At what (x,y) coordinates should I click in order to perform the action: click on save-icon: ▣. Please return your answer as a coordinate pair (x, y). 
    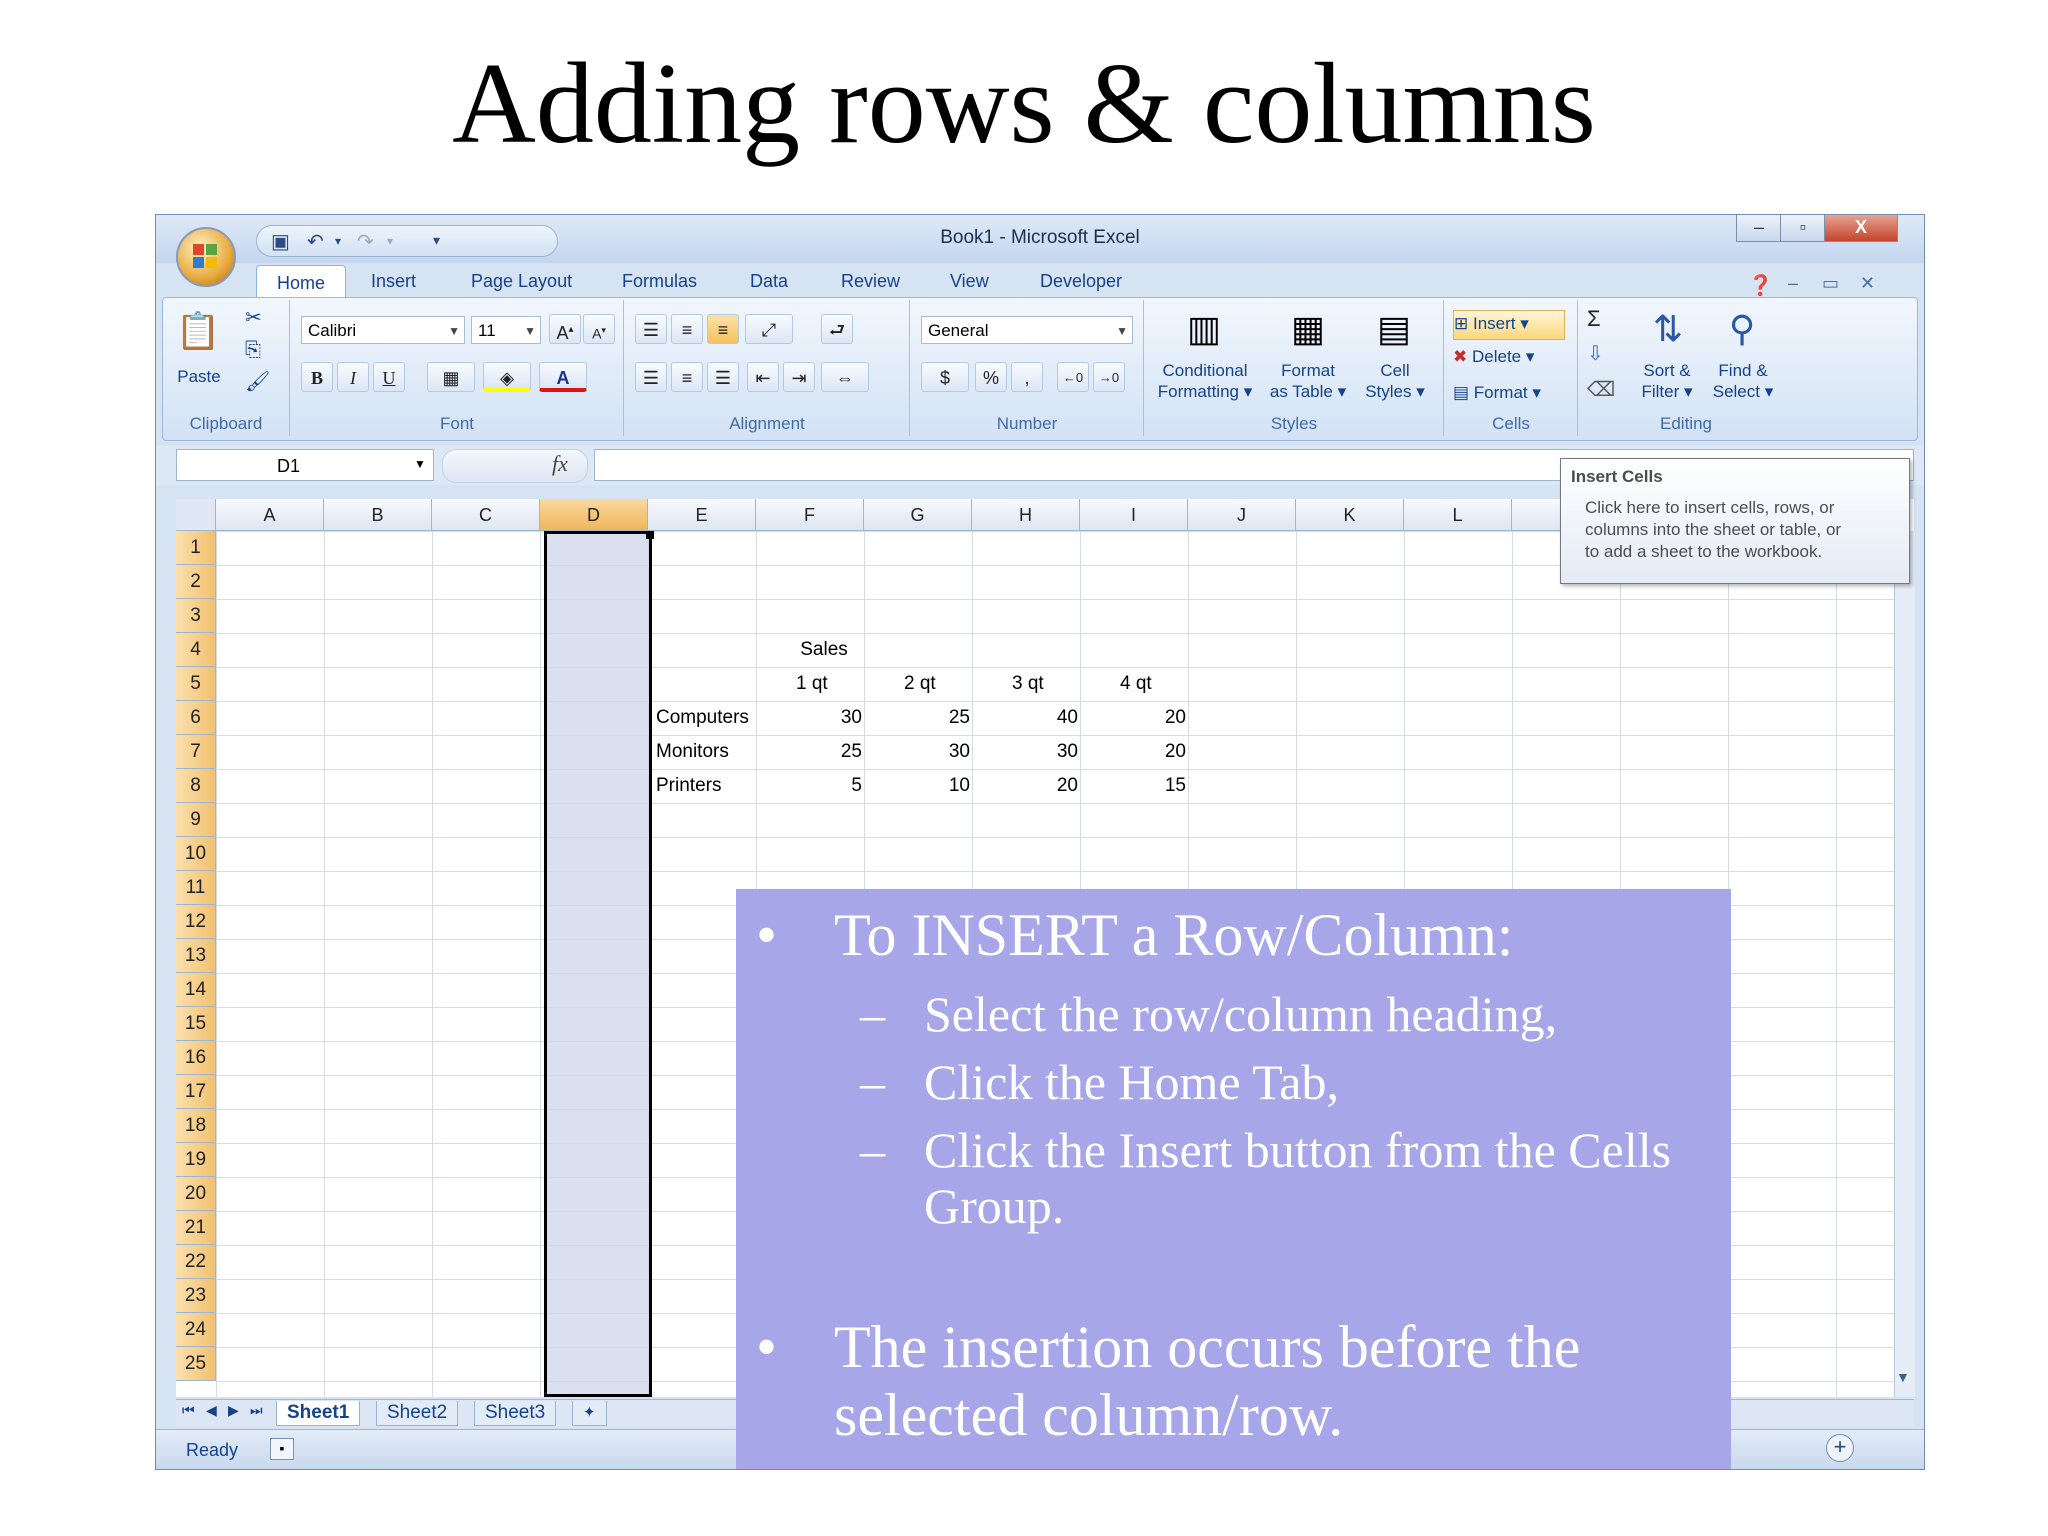
    Looking at the image, I should click on (280, 241).